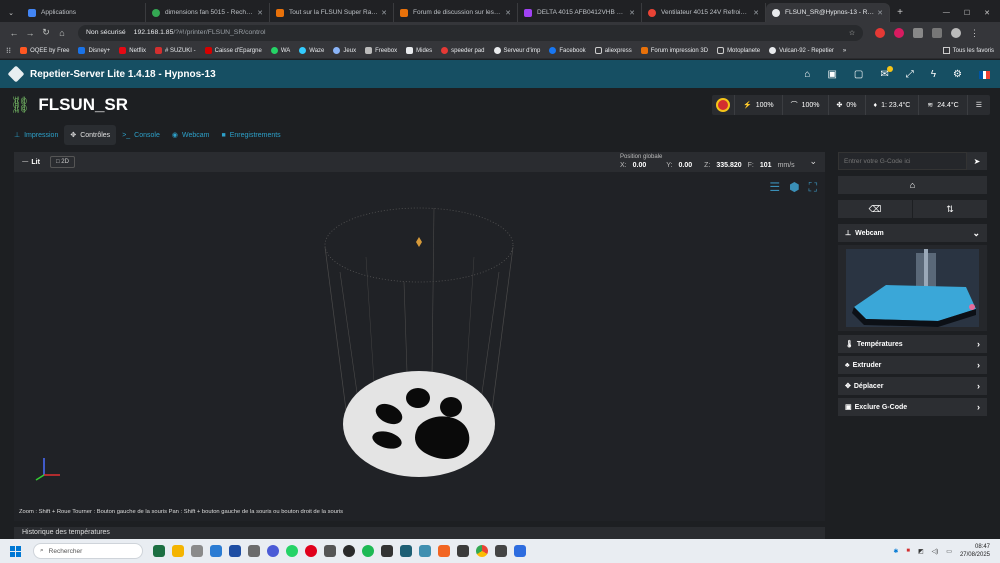 The height and width of the screenshot is (563, 1000). I want to click on messages-icon: ✉, so click(886, 72).